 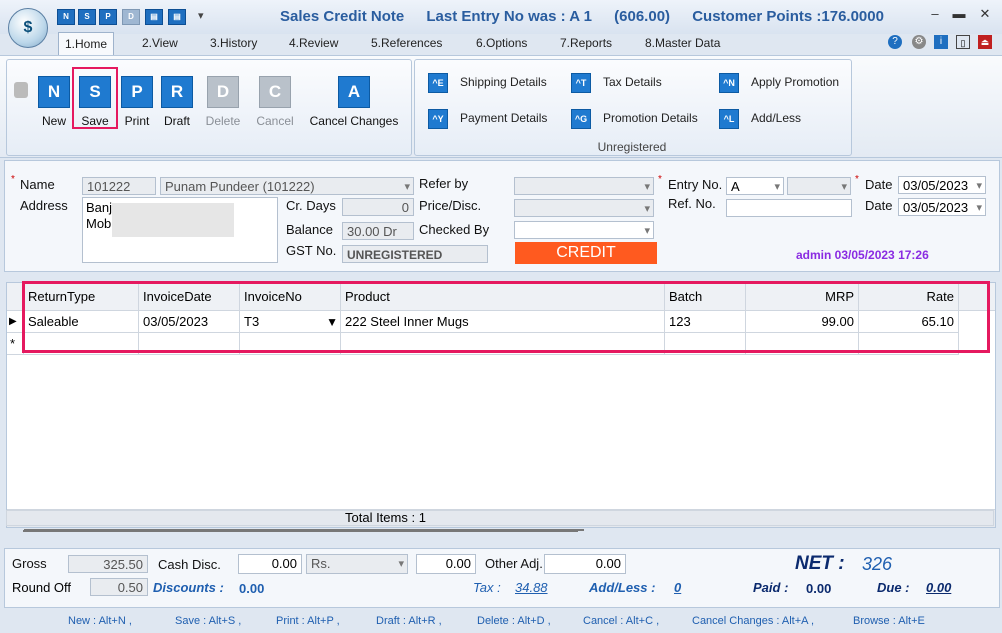 What do you see at coordinates (275, 102) in the screenshot?
I see `cancel-button: C Cancel` at bounding box center [275, 102].